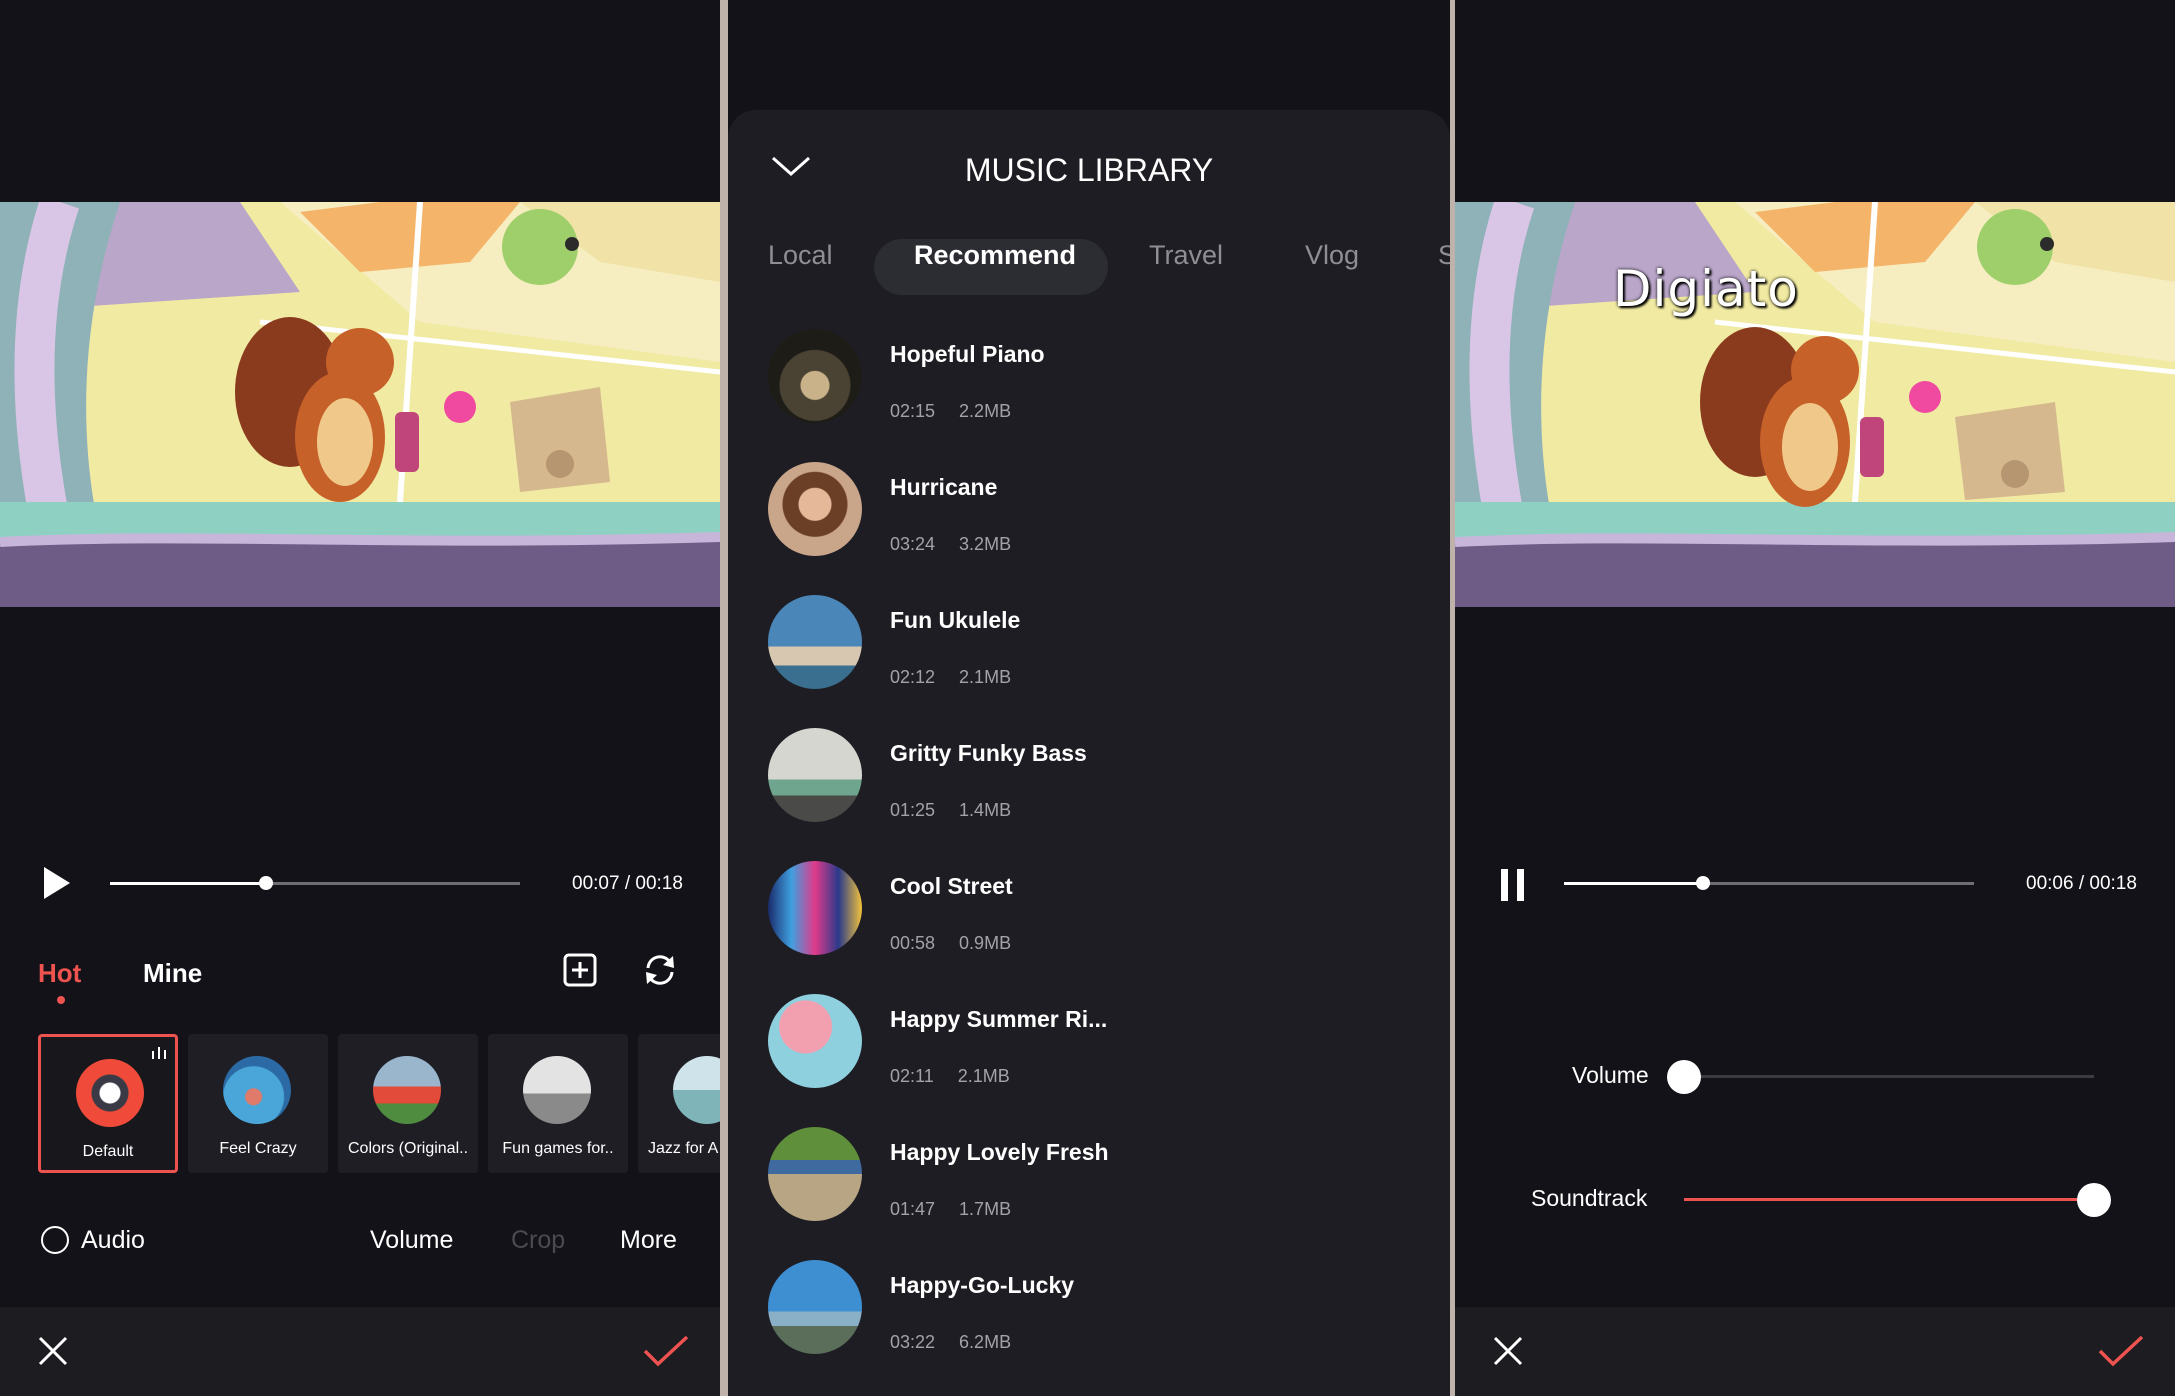 The height and width of the screenshot is (1396, 2175). Describe the element at coordinates (1098, 916) in the screenshot. I see `song-row: Cool Street 00:58 0.9MB` at that location.